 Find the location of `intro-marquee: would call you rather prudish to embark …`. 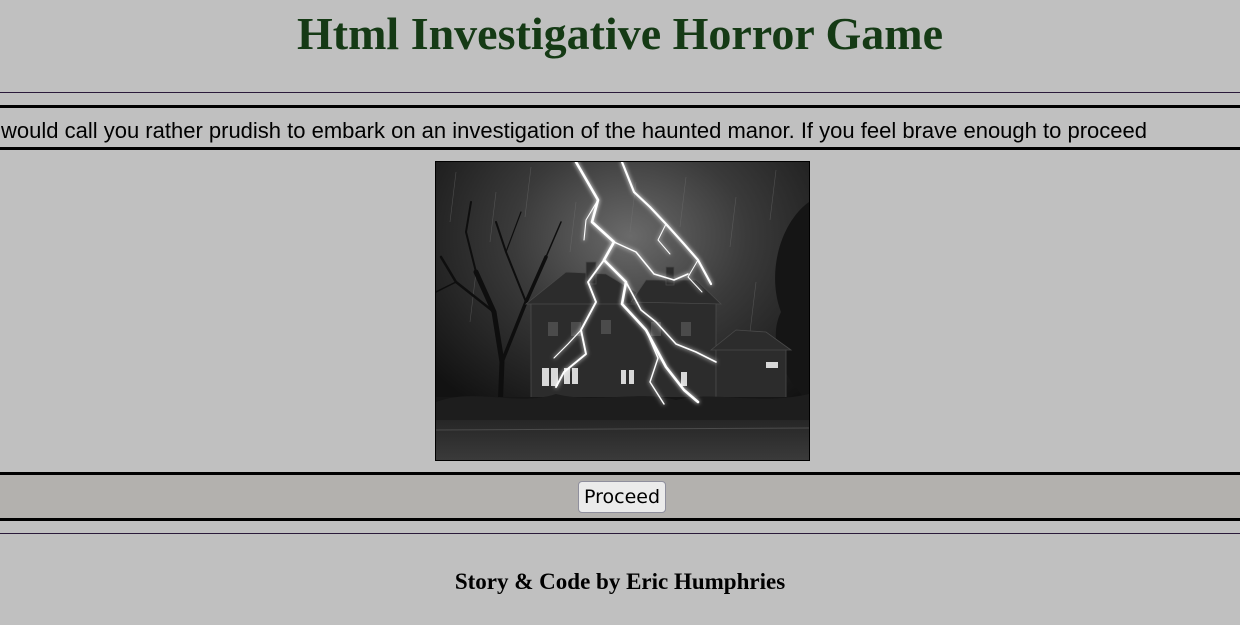

intro-marquee: would call you rather prudish to embark … is located at coordinates (620, 127).